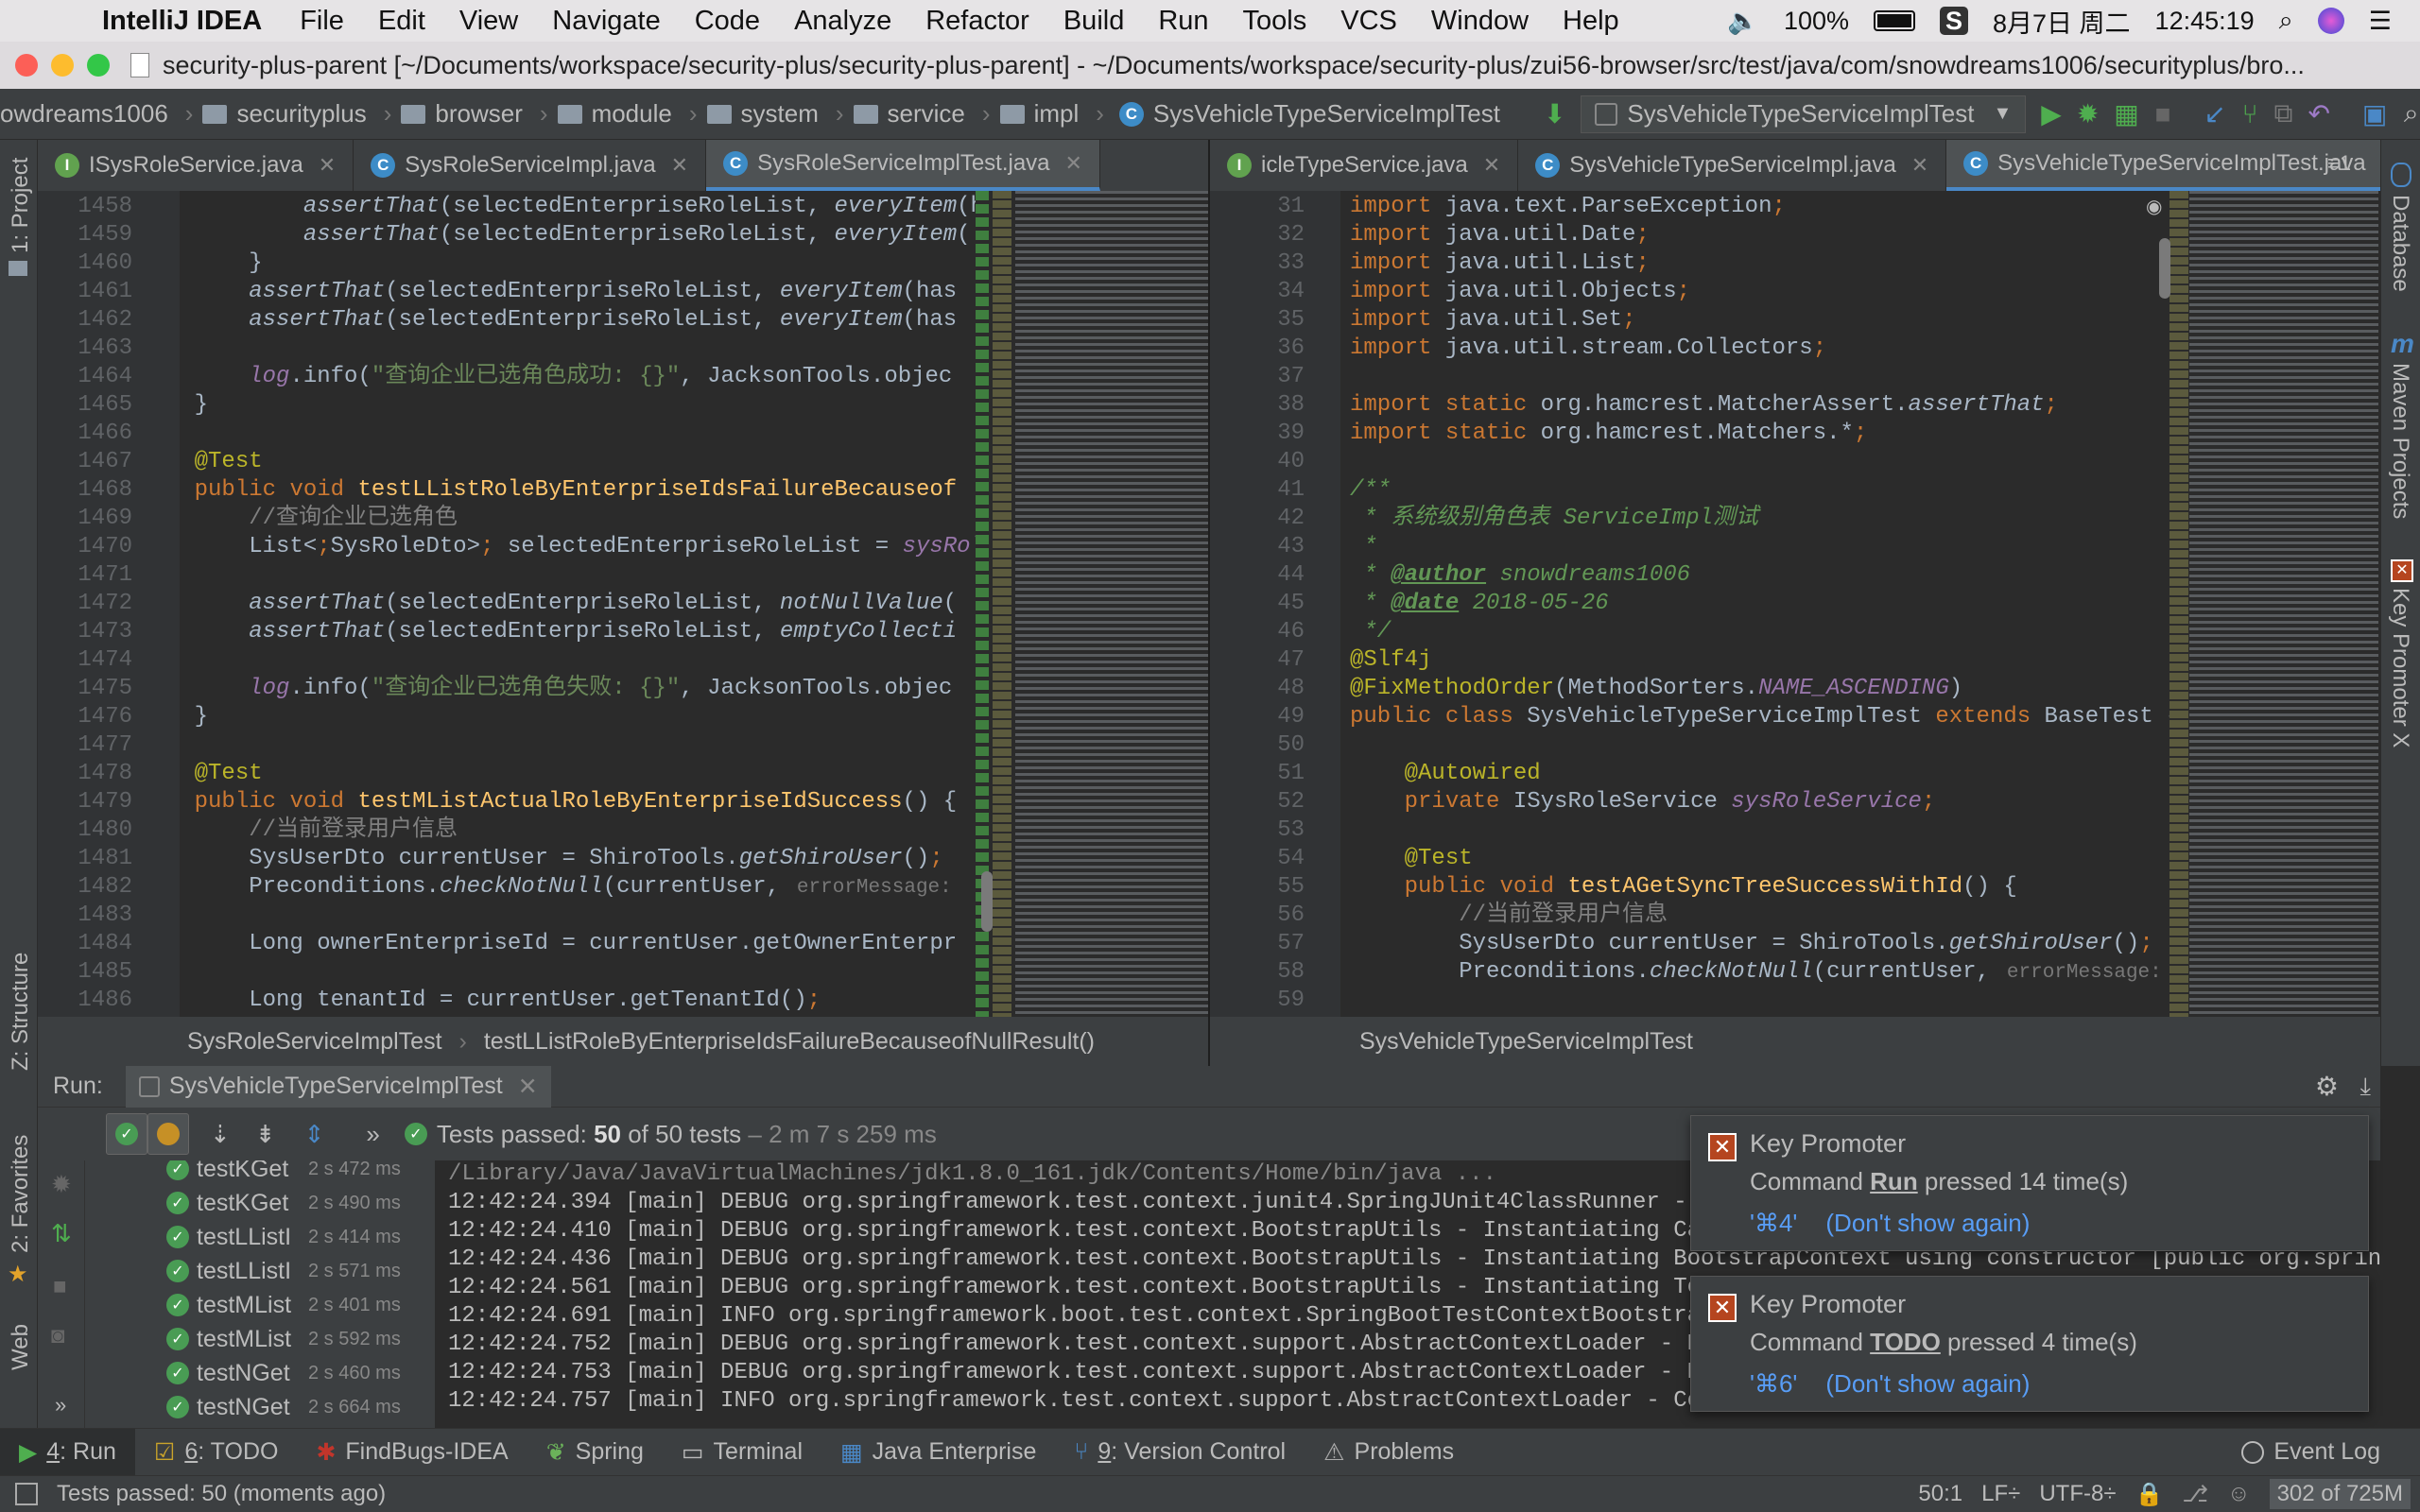 The image size is (2420, 1512). I want to click on menu-navigate: Navigate, so click(606, 21).